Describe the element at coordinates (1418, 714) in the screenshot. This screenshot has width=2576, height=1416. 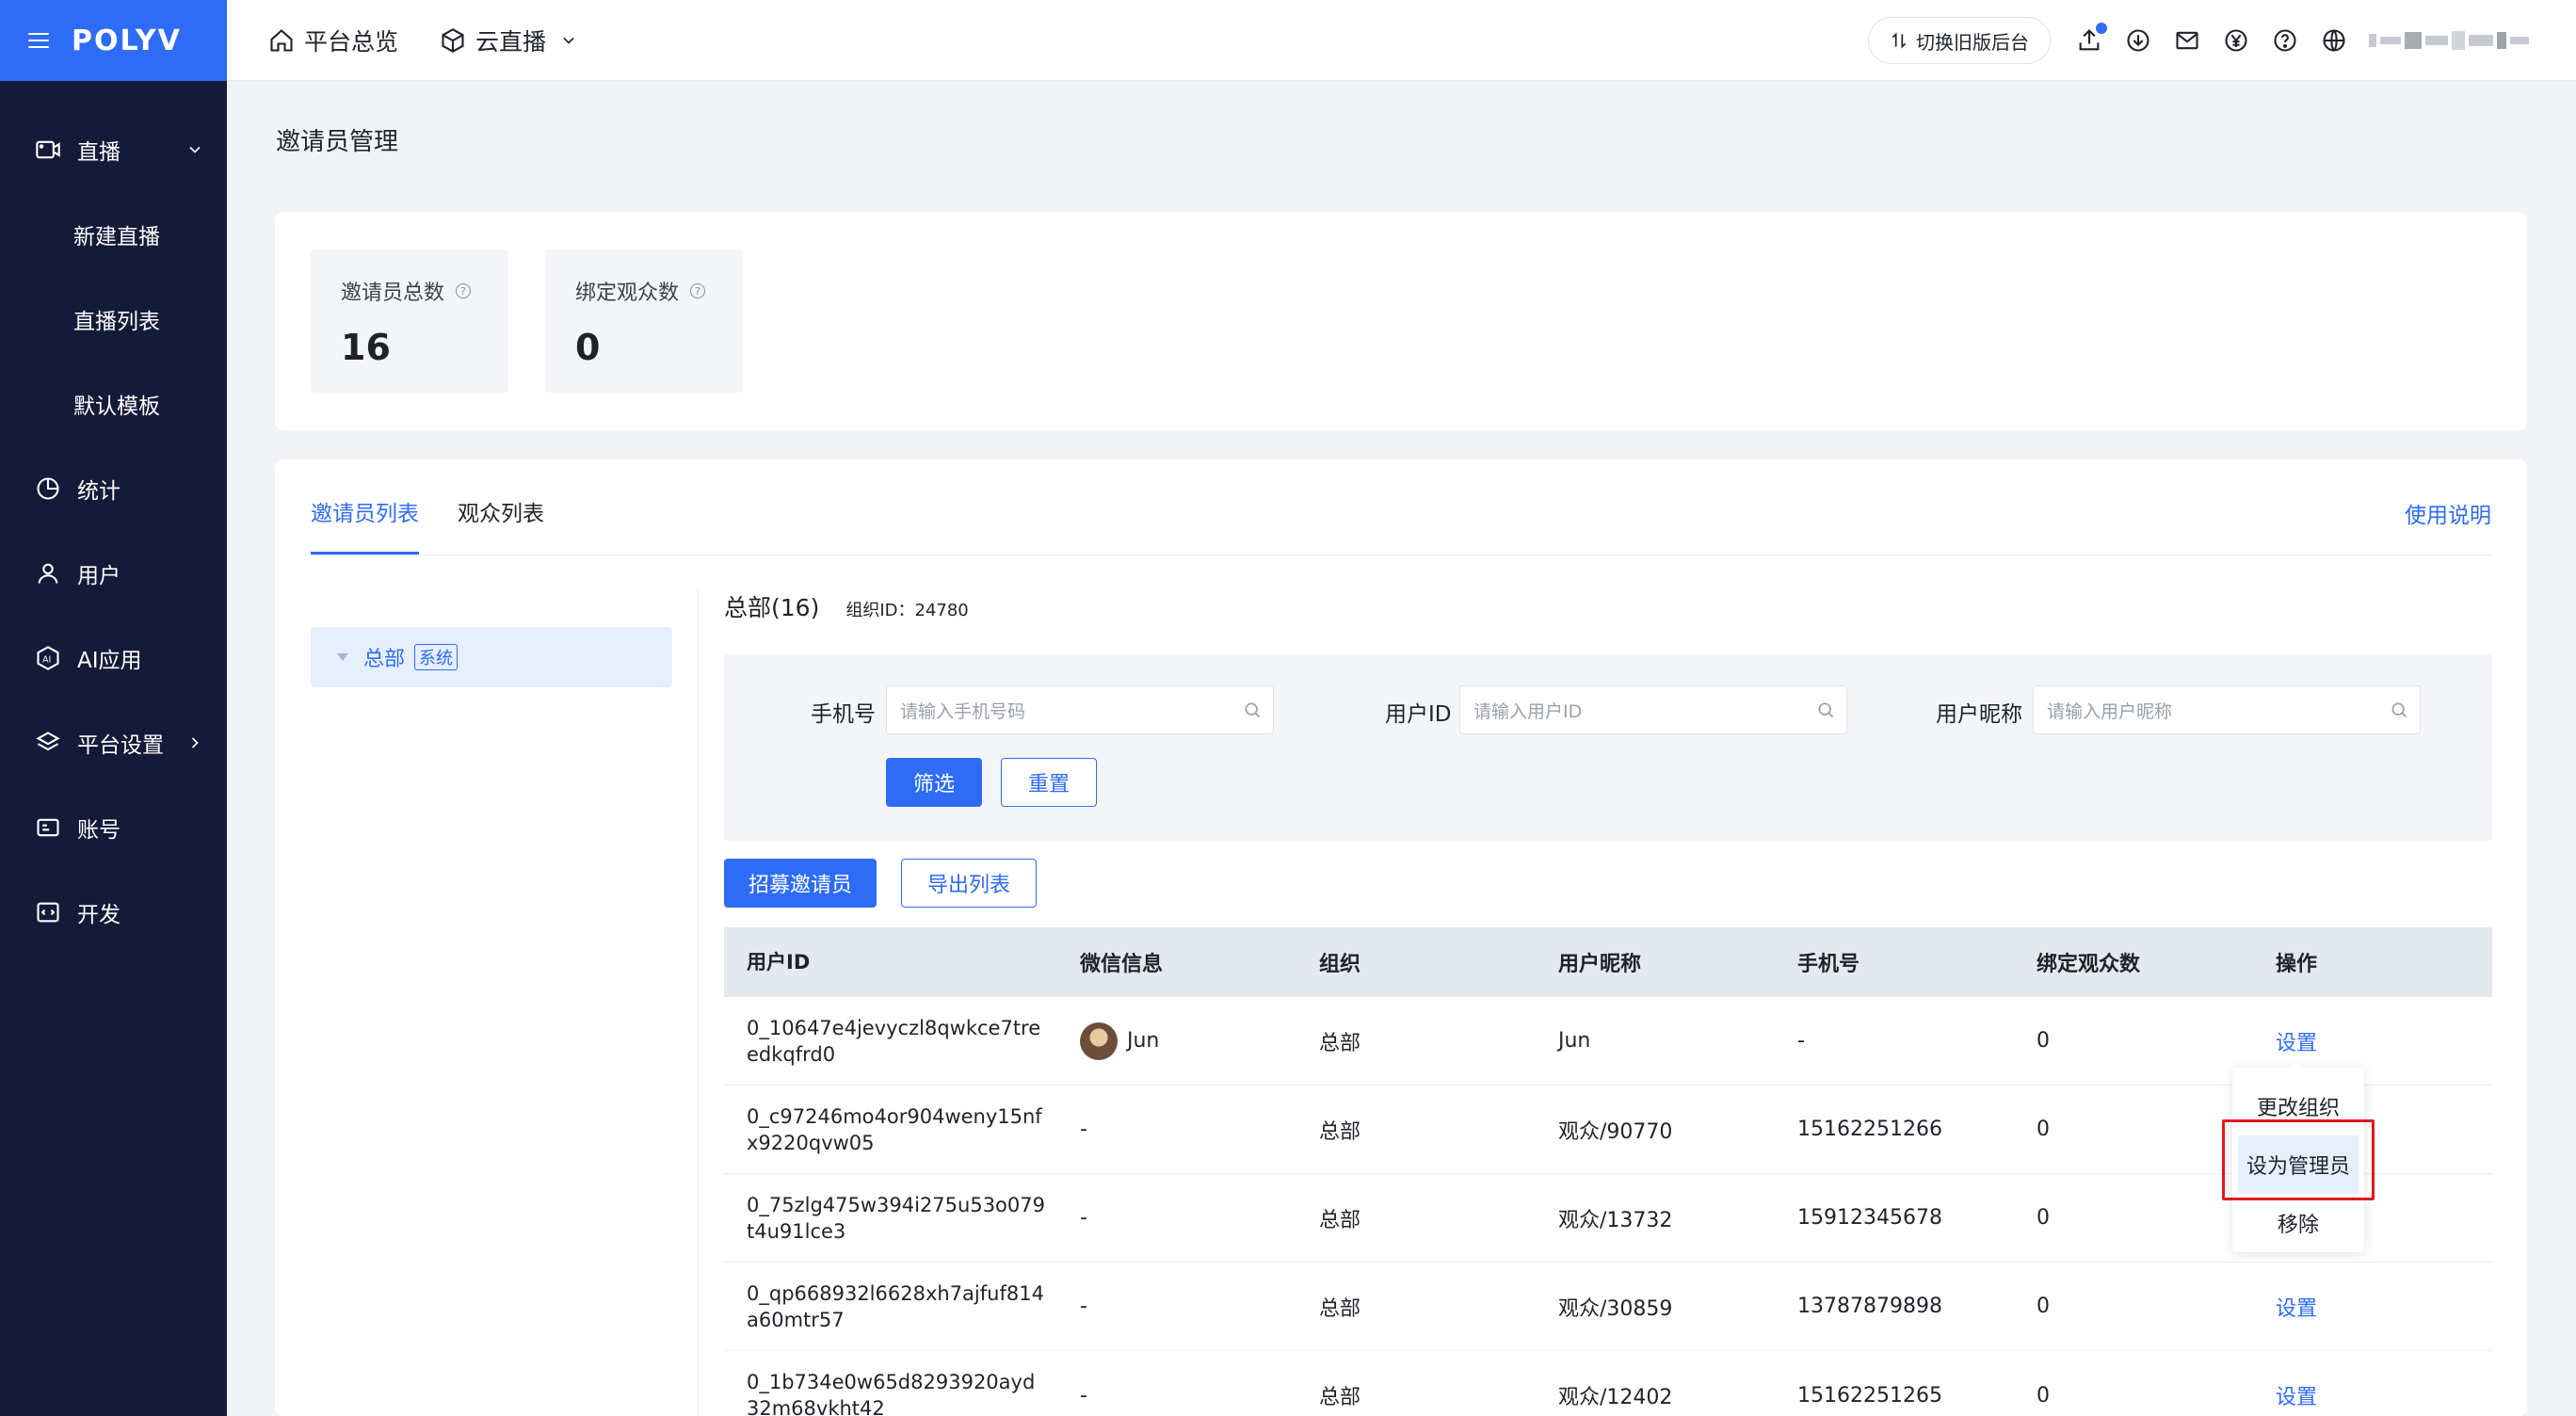
I see `userid-label: 用户ID` at that location.